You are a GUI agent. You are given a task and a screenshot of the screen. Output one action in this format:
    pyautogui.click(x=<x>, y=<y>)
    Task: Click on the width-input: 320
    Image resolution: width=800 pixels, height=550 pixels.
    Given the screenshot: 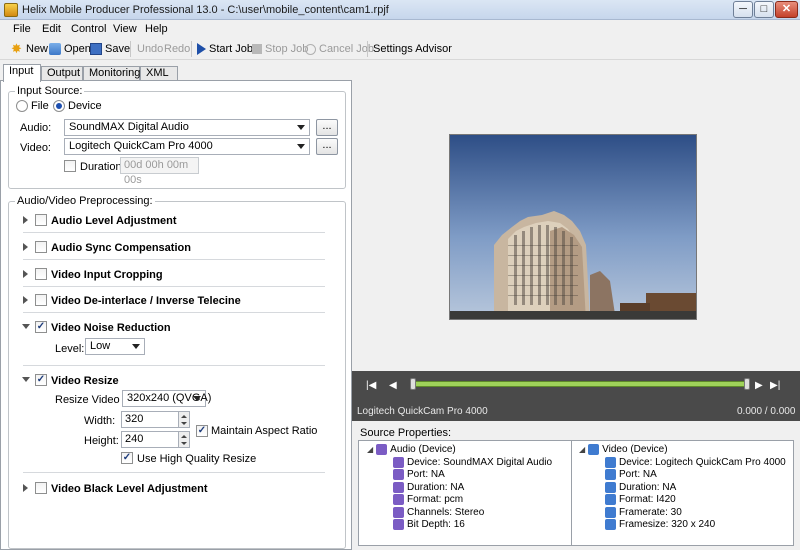 What is the action you would take?
    pyautogui.click(x=150, y=419)
    